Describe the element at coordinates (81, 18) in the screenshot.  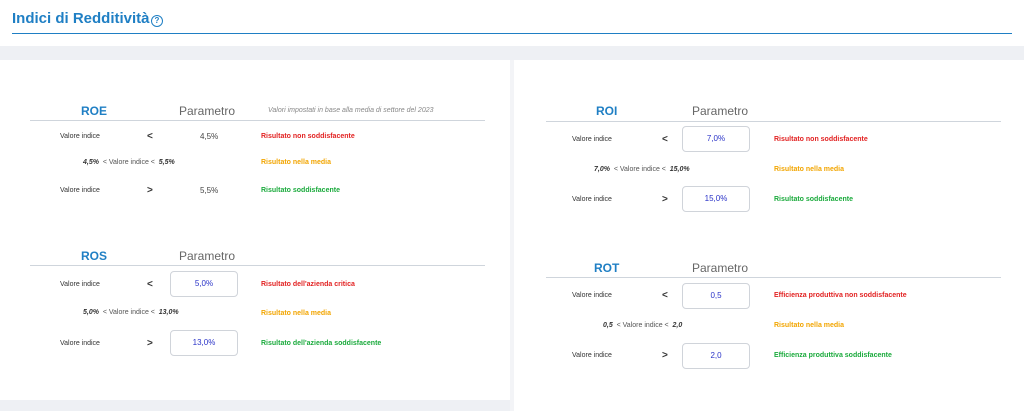
I see `page-title: Indici di Redditività` at that location.